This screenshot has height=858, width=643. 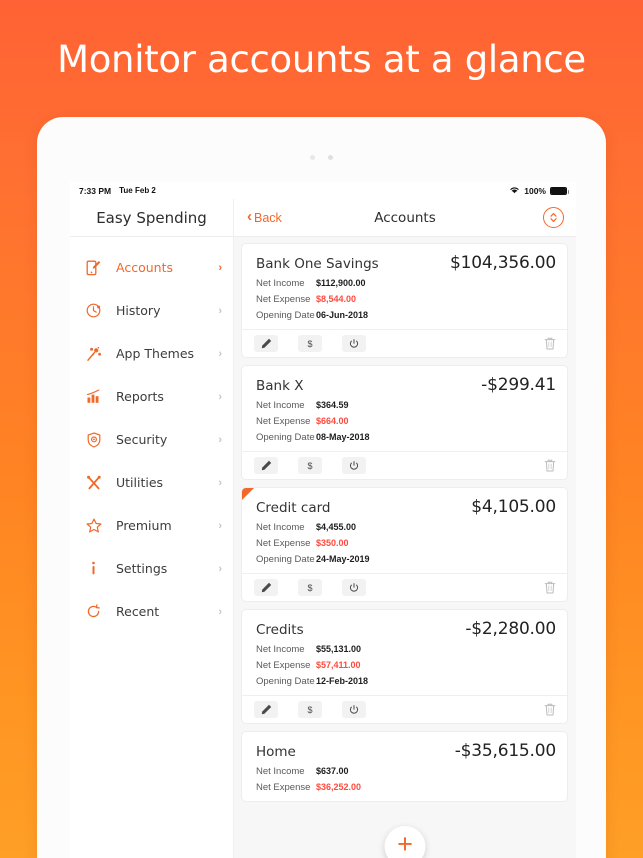 I want to click on chevron-left-icon: ‹, so click(x=249, y=216).